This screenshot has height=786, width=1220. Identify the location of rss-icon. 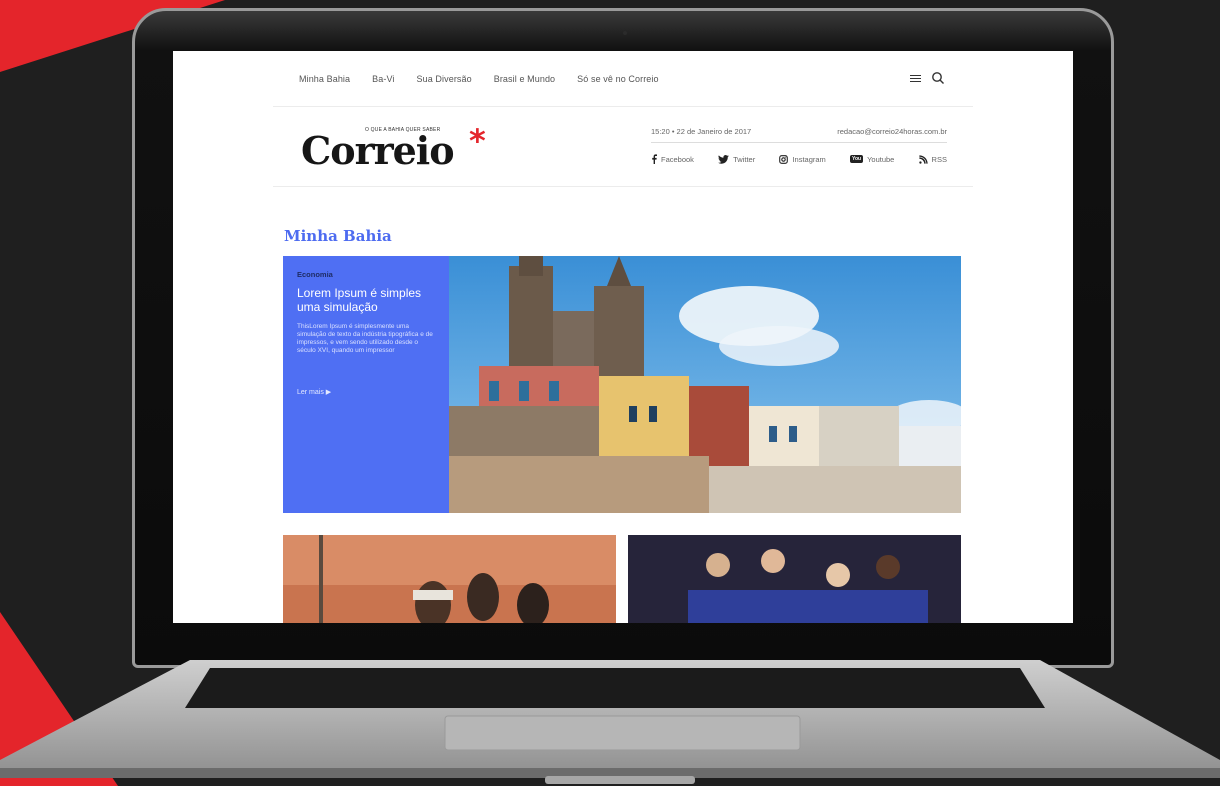
(923, 159).